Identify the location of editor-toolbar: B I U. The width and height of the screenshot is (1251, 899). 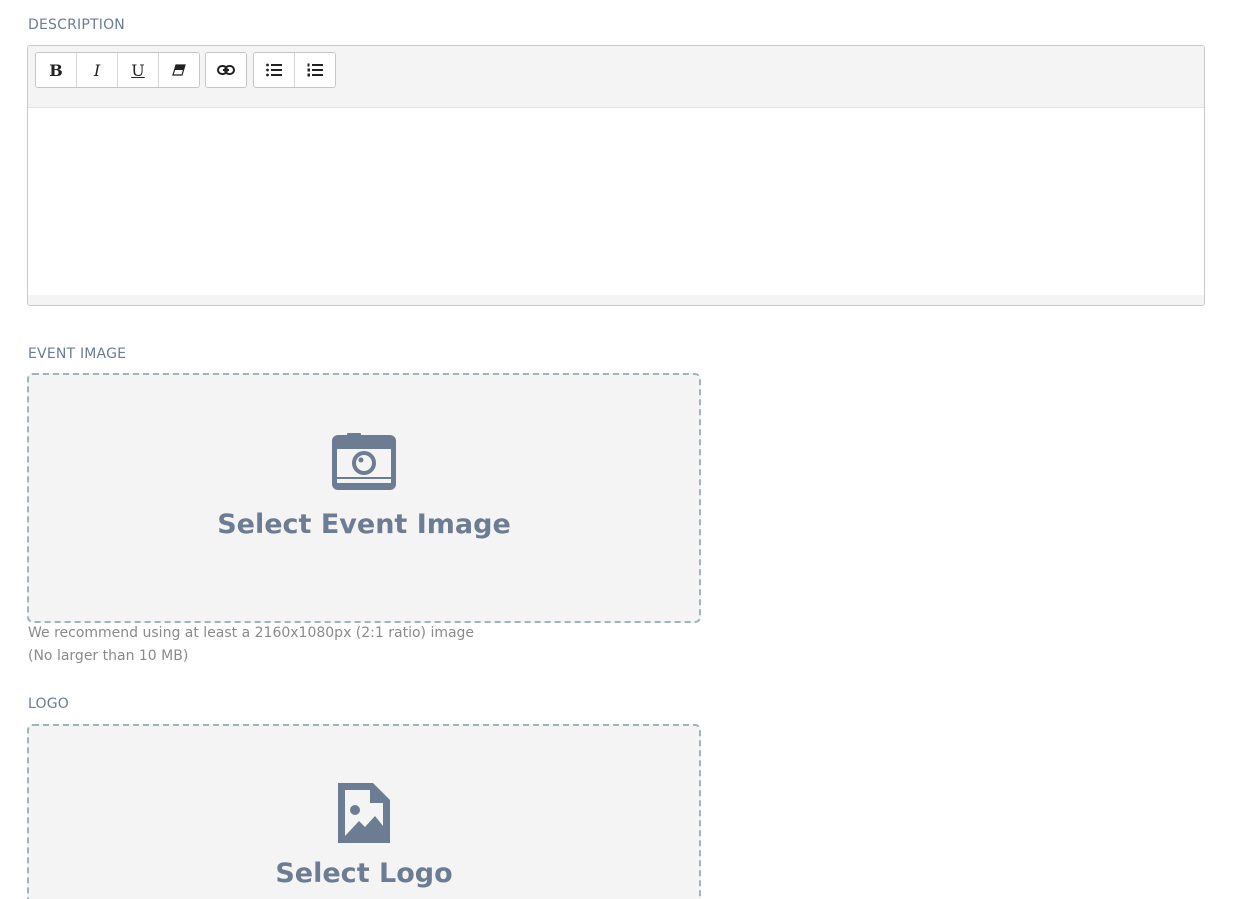
(616, 77).